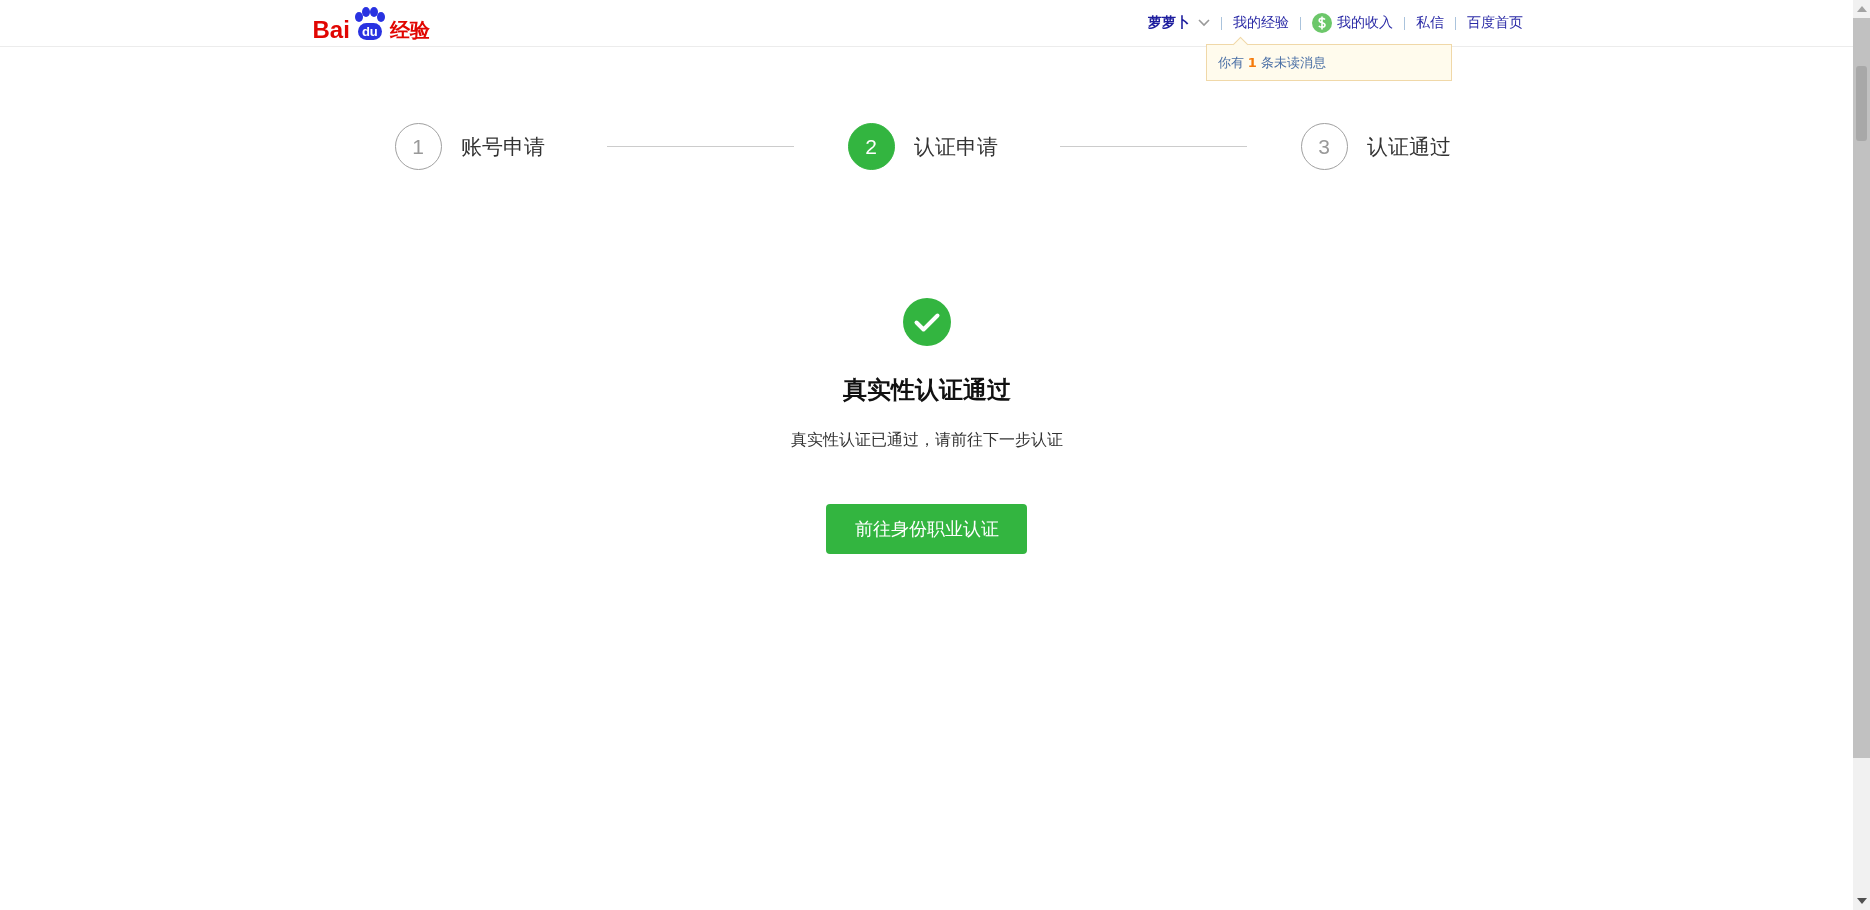 The image size is (1870, 910). What do you see at coordinates (1494, 23) in the screenshot?
I see `nav-link: 百度首页` at bounding box center [1494, 23].